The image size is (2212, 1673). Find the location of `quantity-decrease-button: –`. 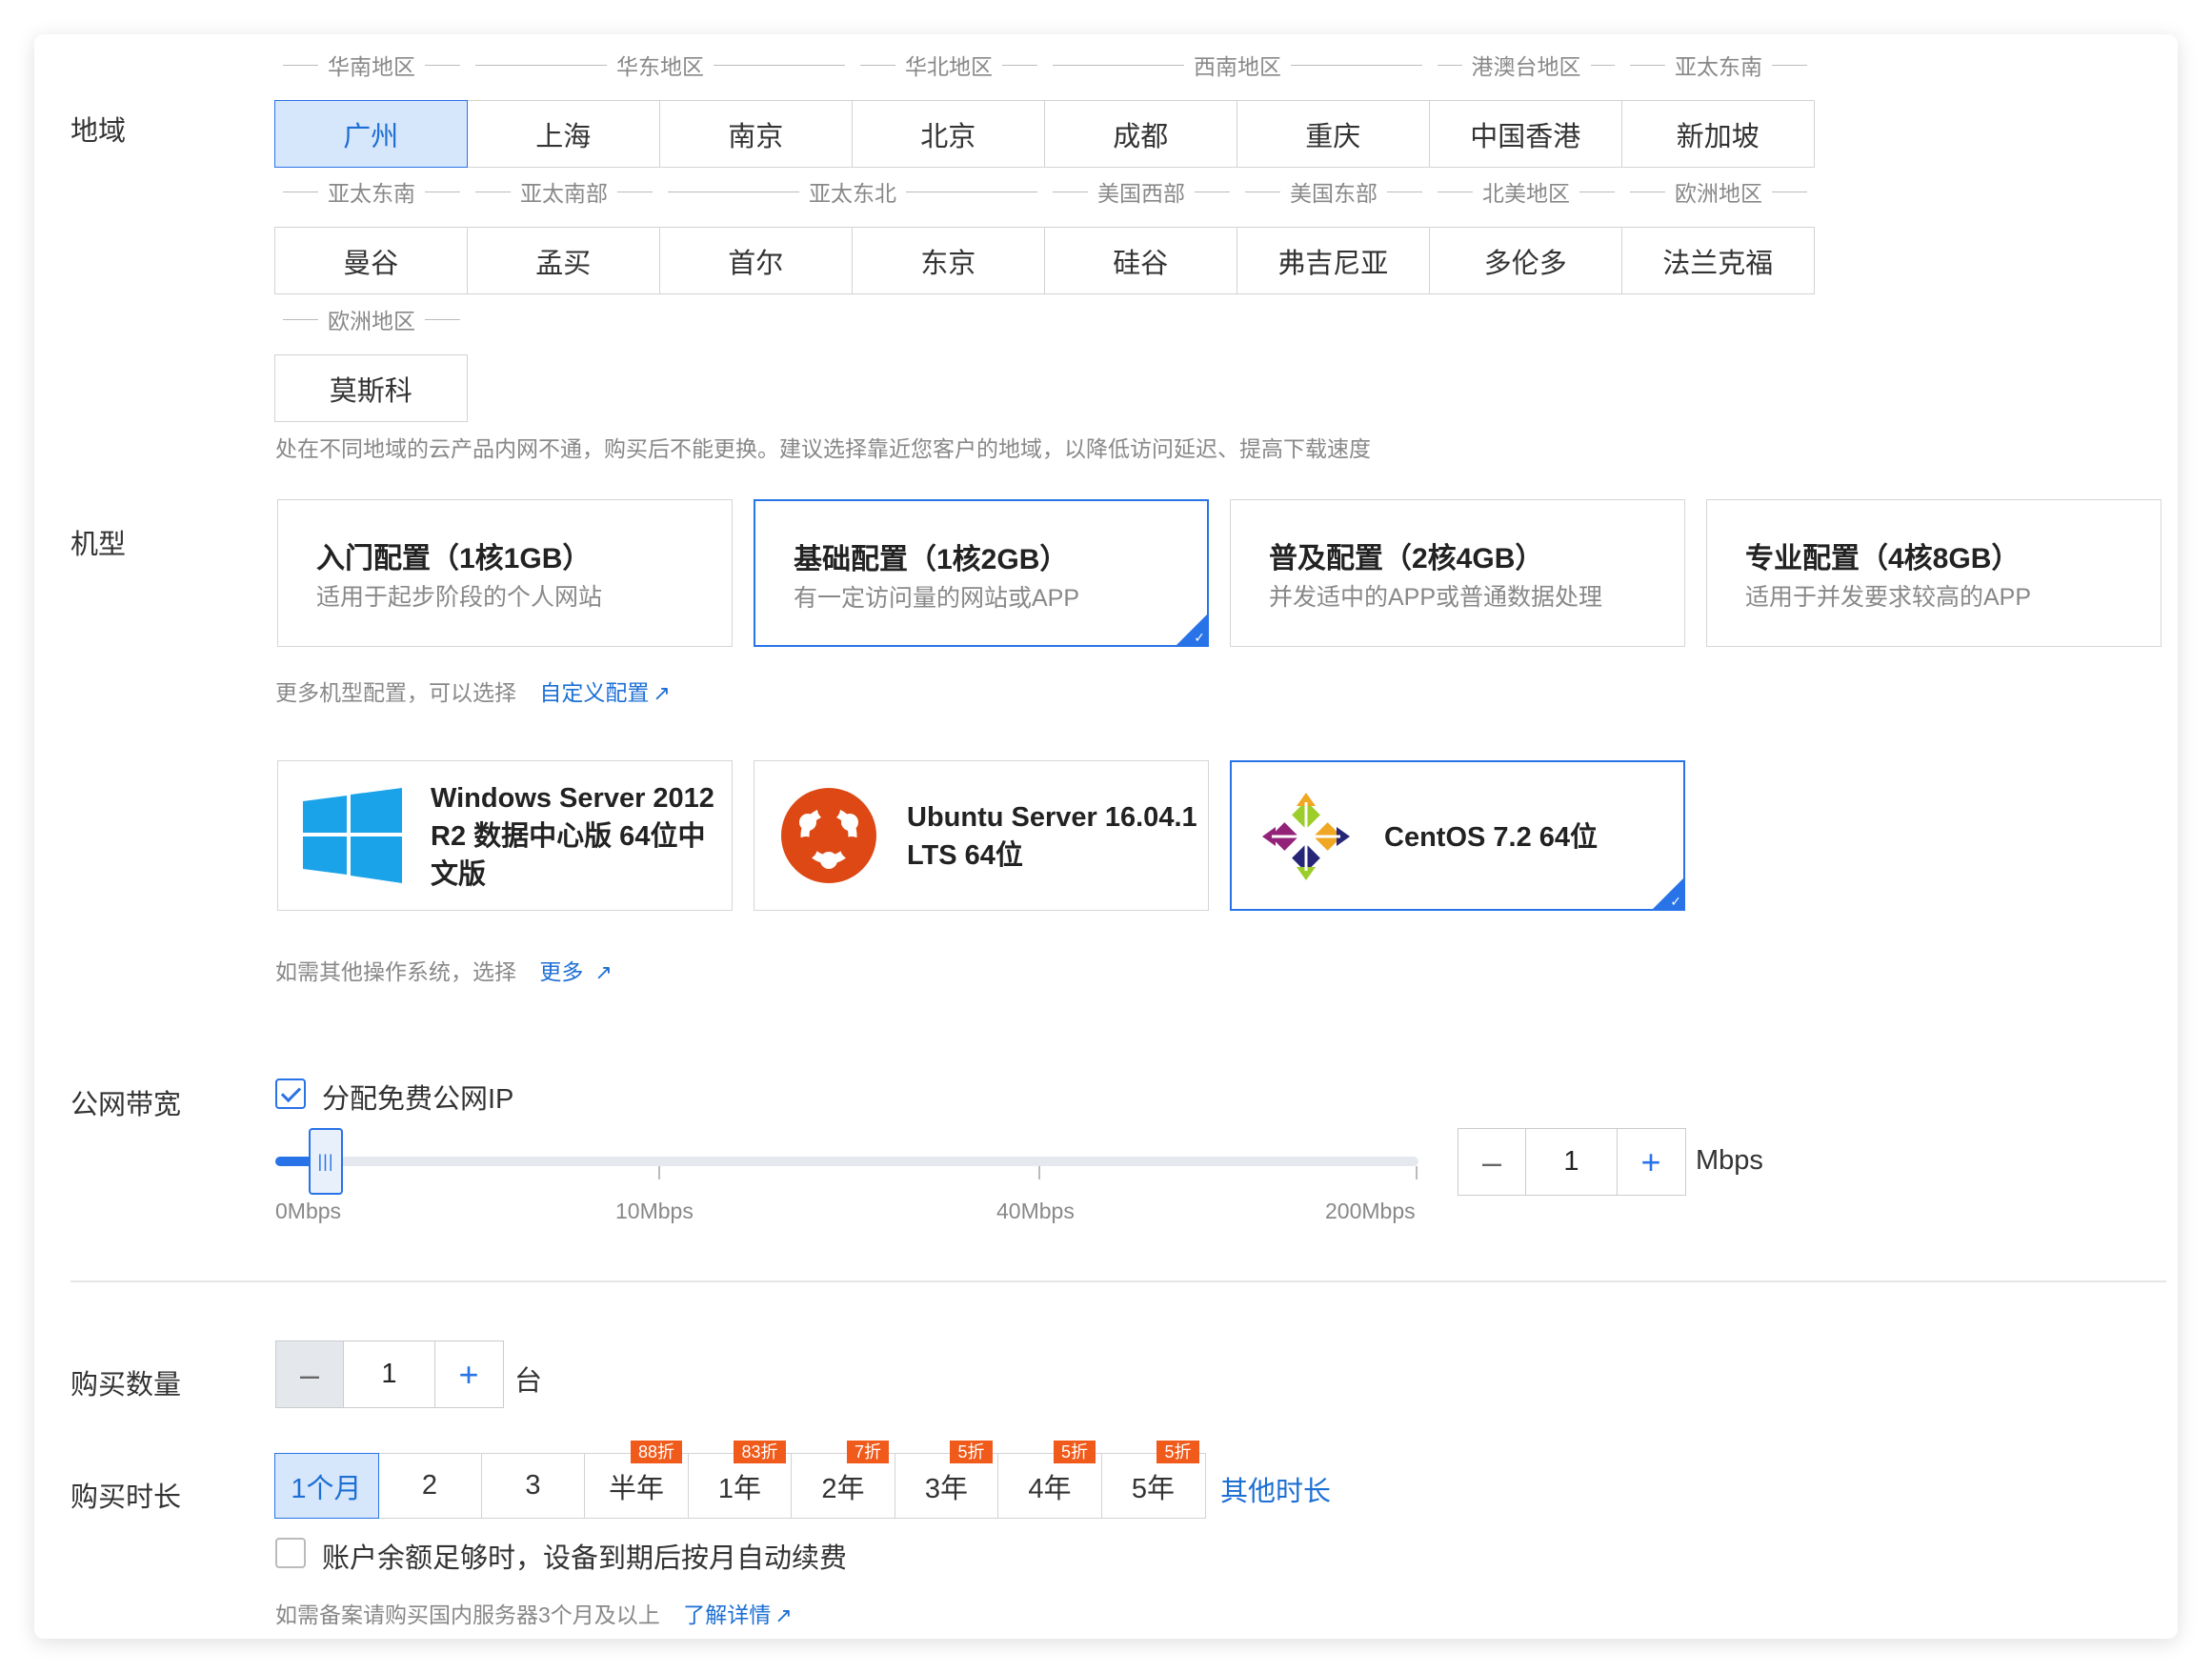

quantity-decrease-button: – is located at coordinates (309, 1374).